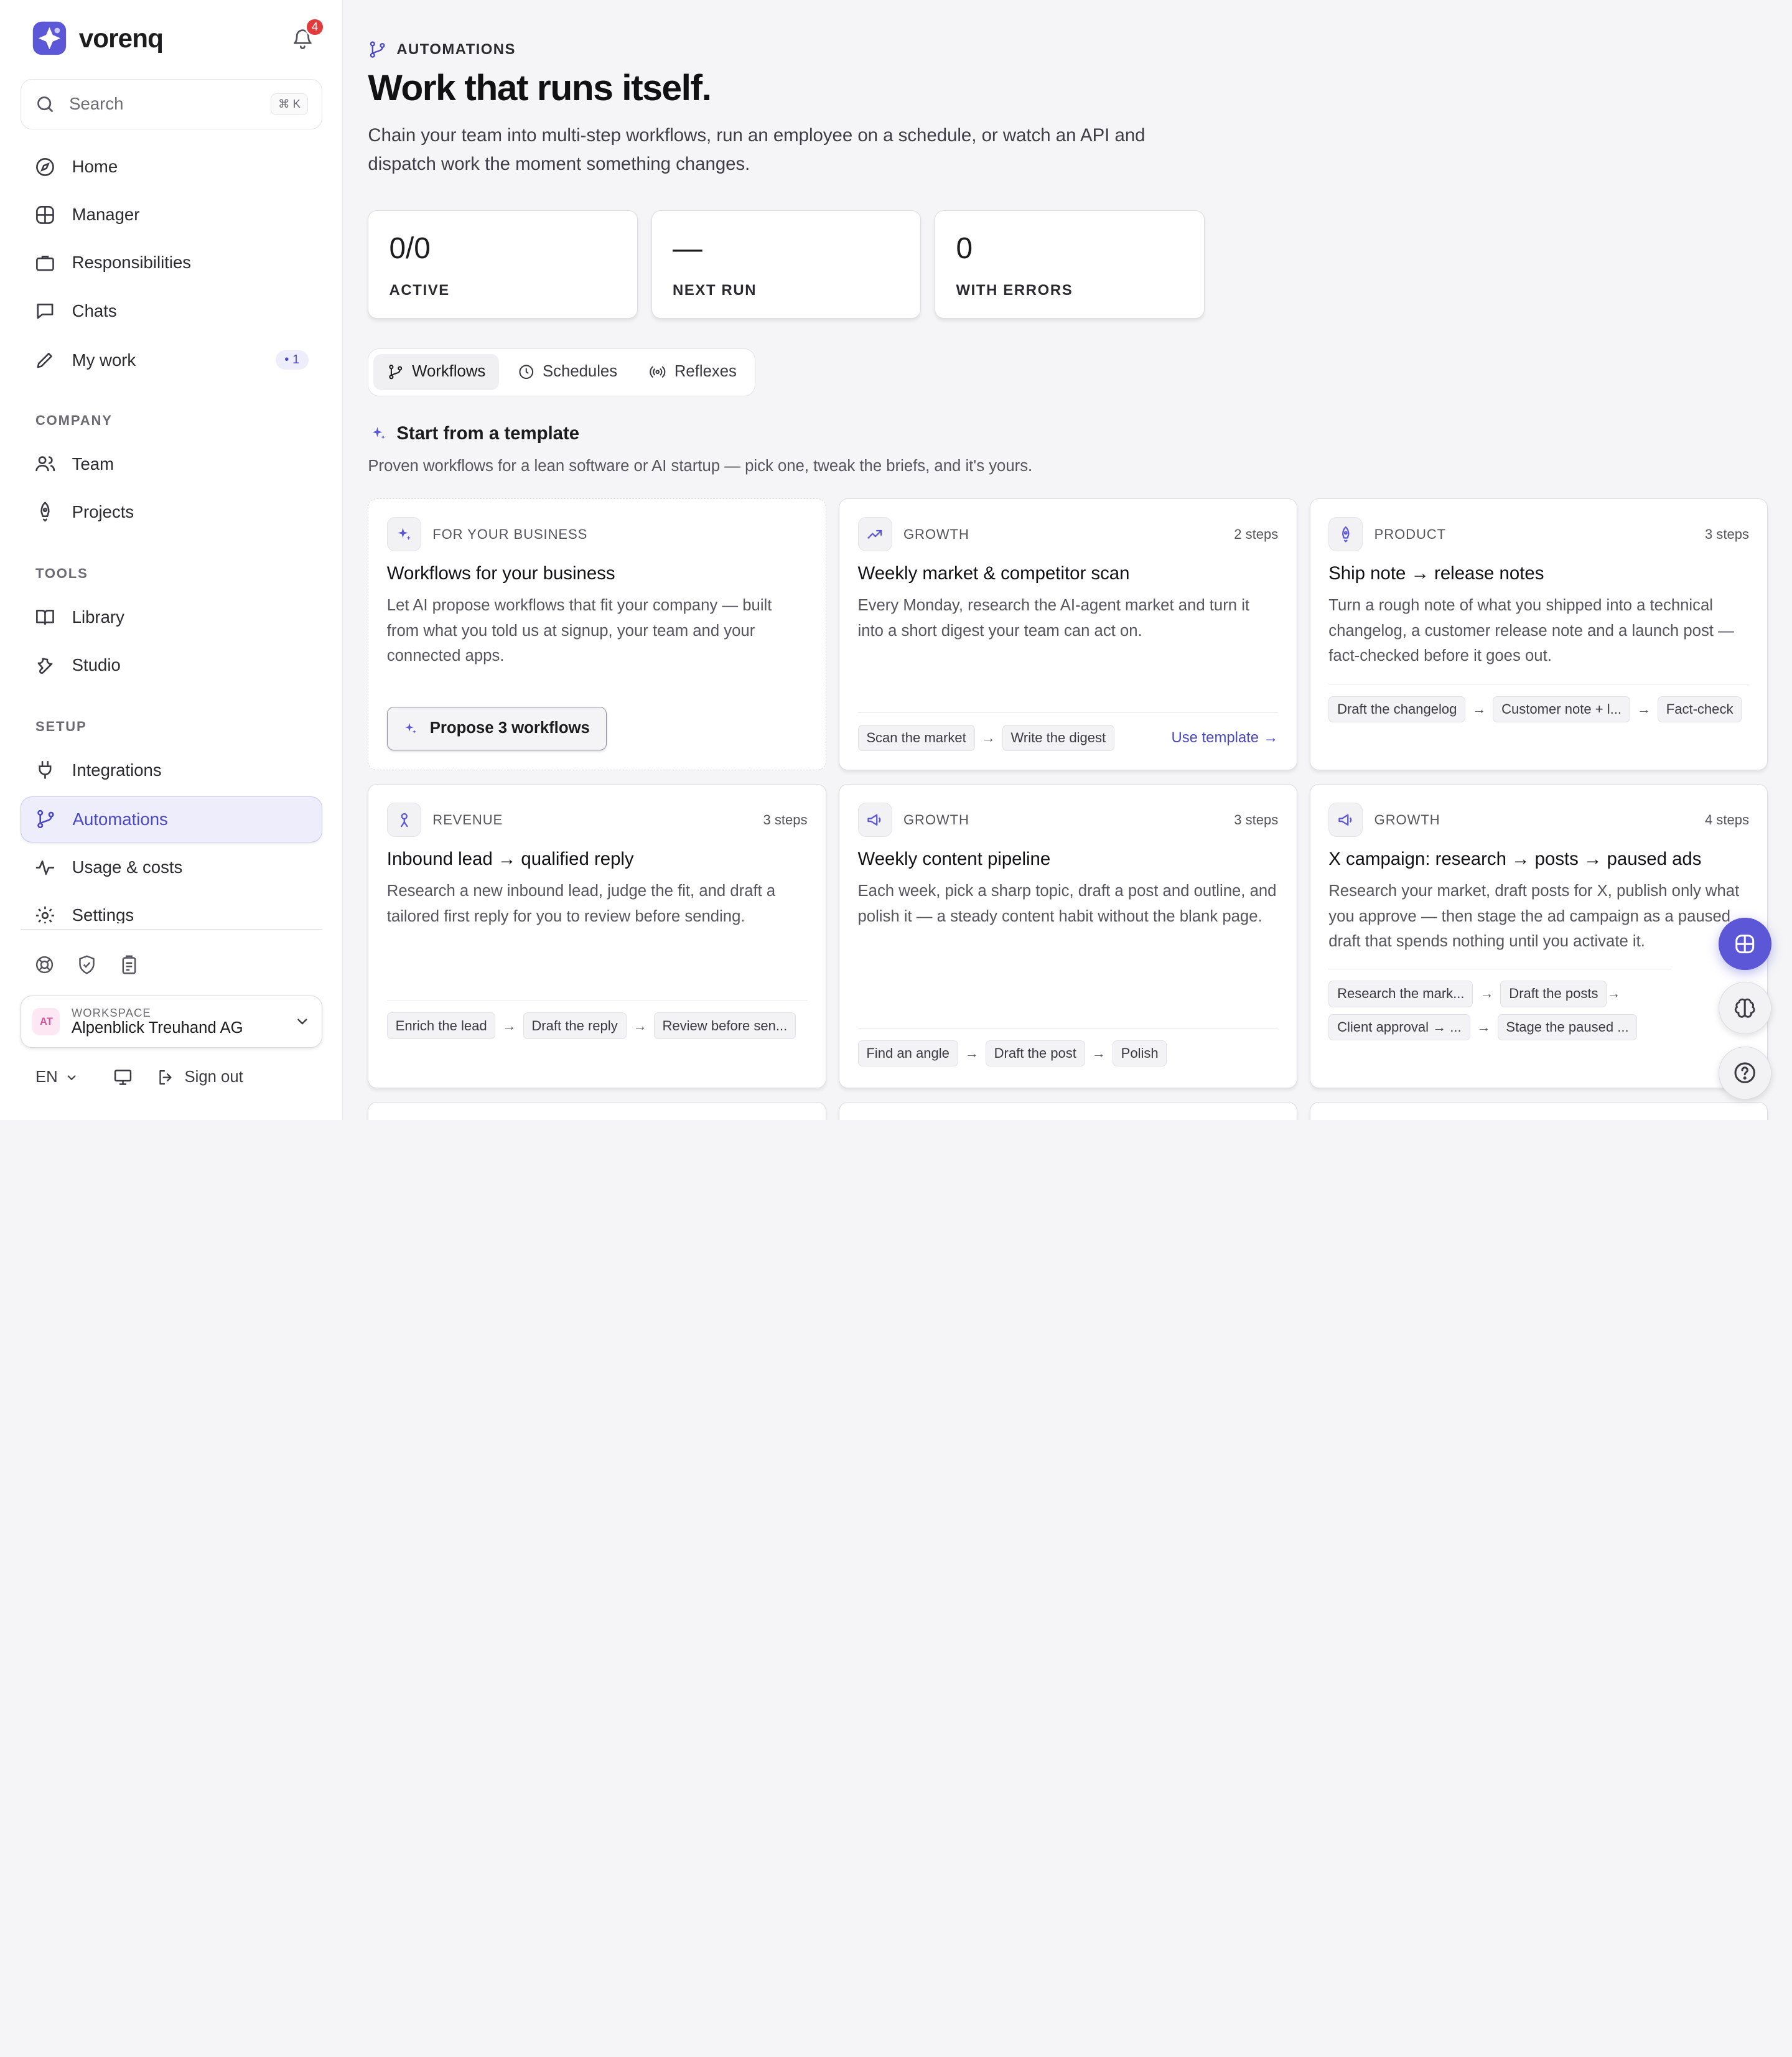 The image size is (1792, 2057). I want to click on step-chip: Find an angle, so click(907, 1053).